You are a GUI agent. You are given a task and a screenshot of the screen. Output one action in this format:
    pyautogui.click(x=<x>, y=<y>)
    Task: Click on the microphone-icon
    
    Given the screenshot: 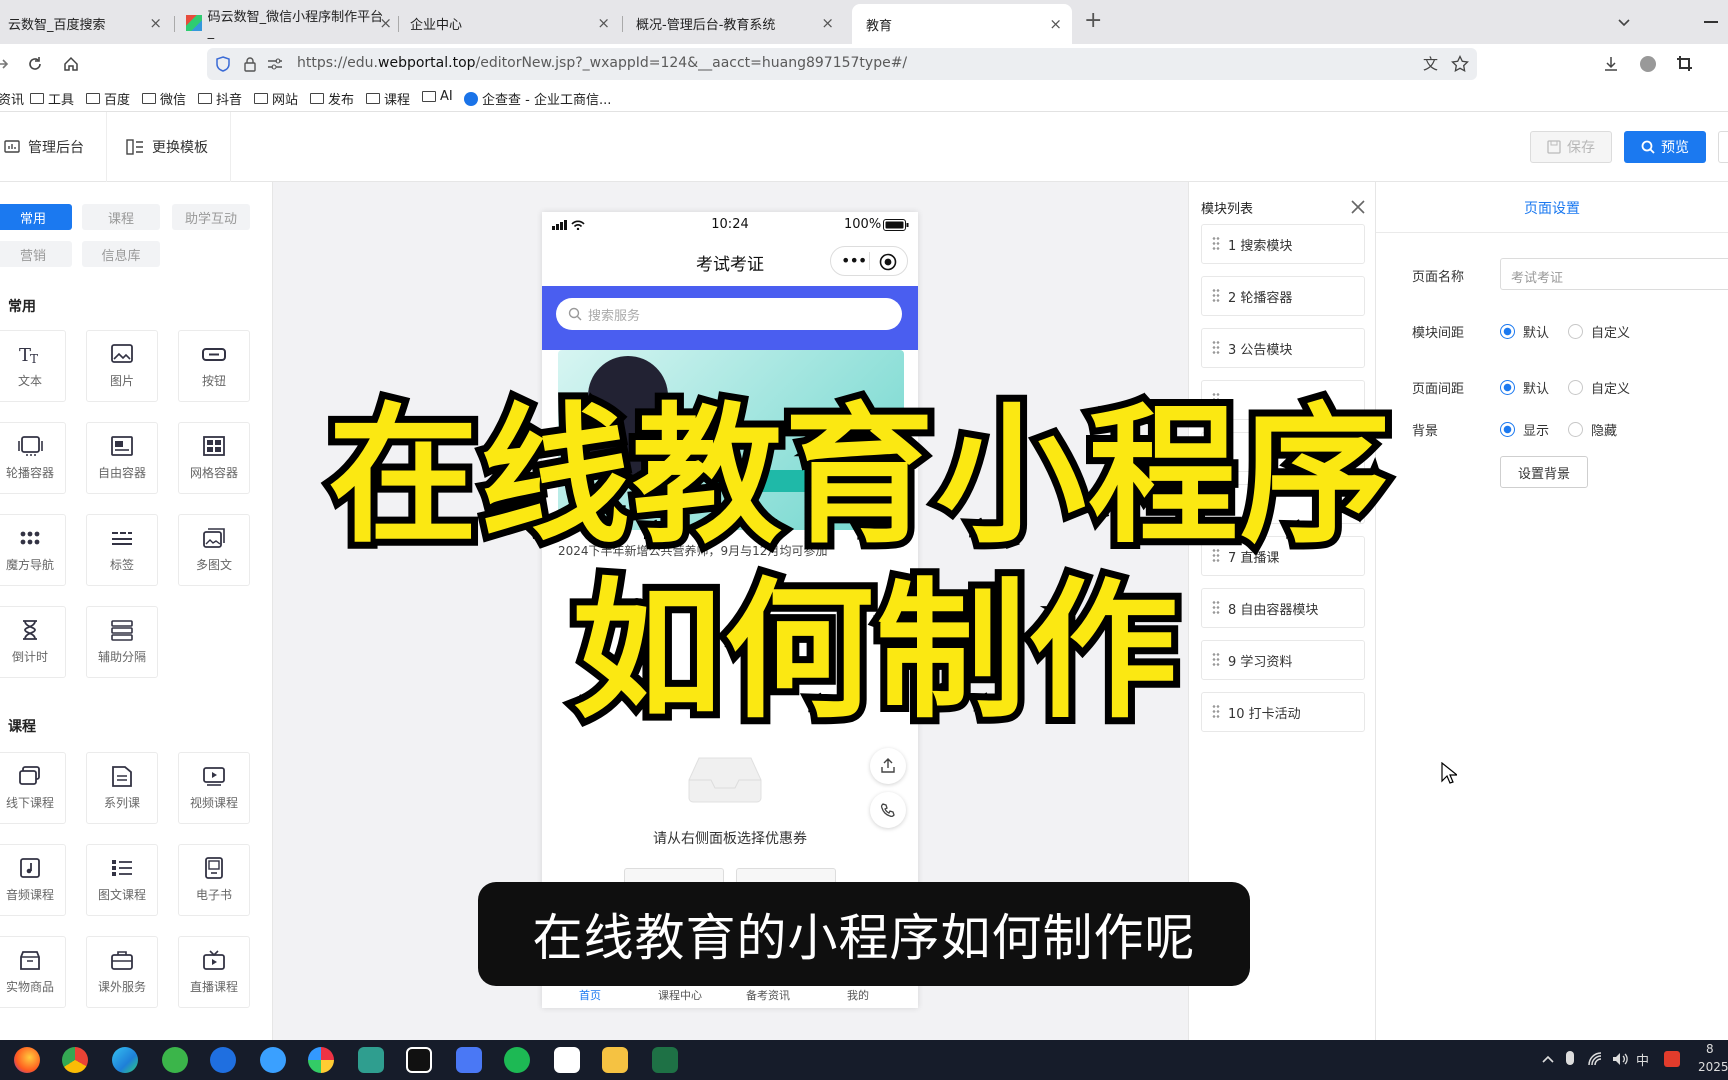 What is the action you would take?
    pyautogui.click(x=1570, y=1058)
    